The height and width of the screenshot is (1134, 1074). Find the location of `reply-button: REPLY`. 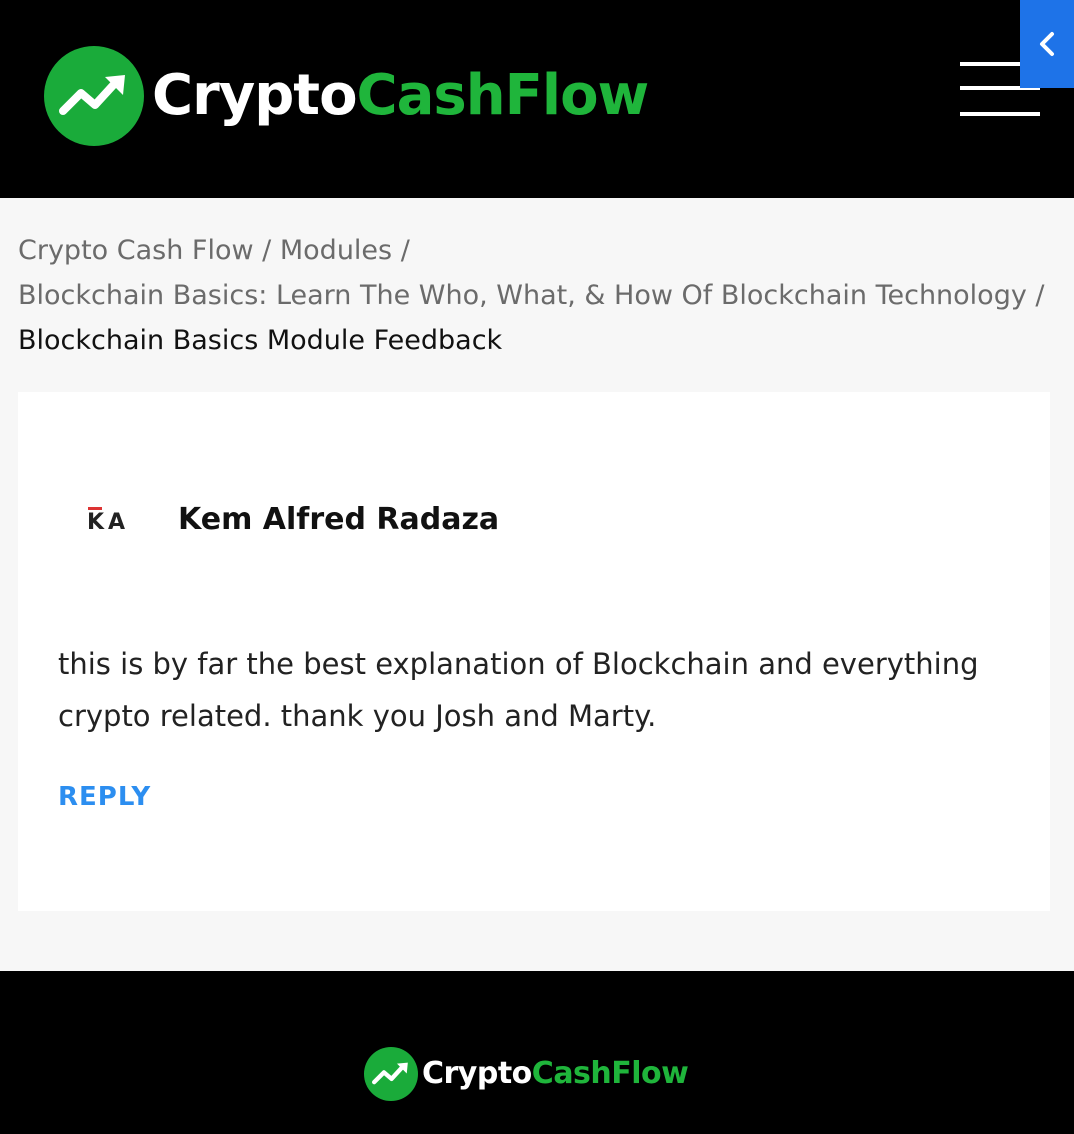

reply-button: REPLY is located at coordinates (104, 797).